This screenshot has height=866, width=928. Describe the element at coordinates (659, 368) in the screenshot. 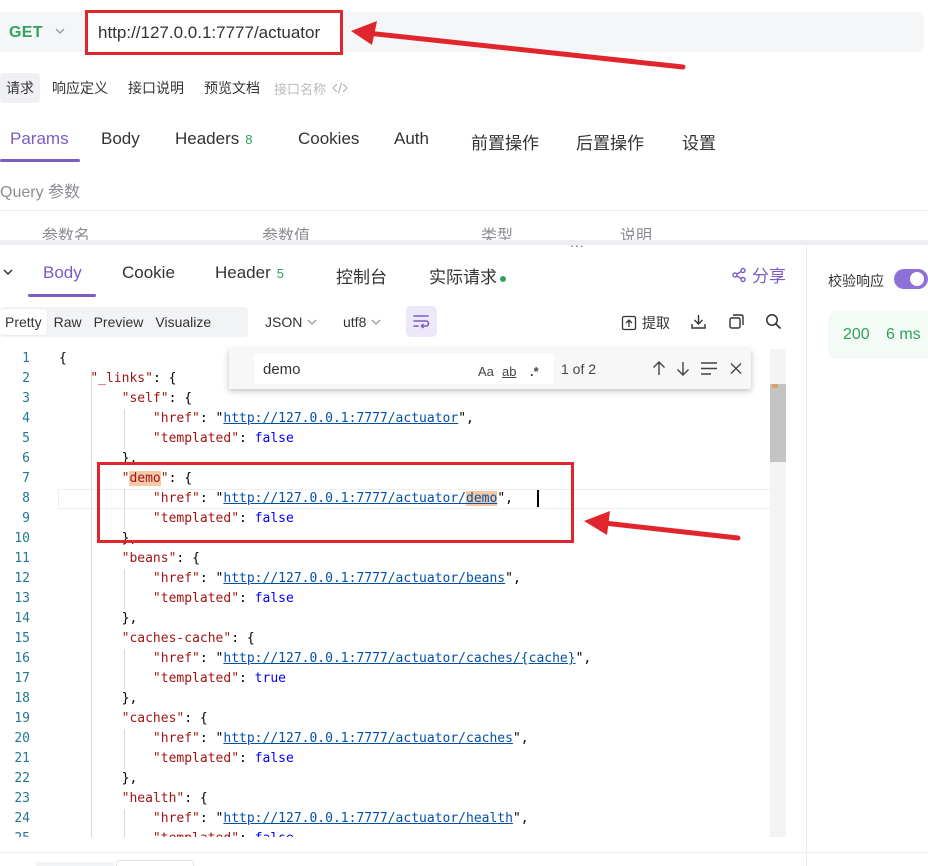

I see `arrow-up-icon` at that location.